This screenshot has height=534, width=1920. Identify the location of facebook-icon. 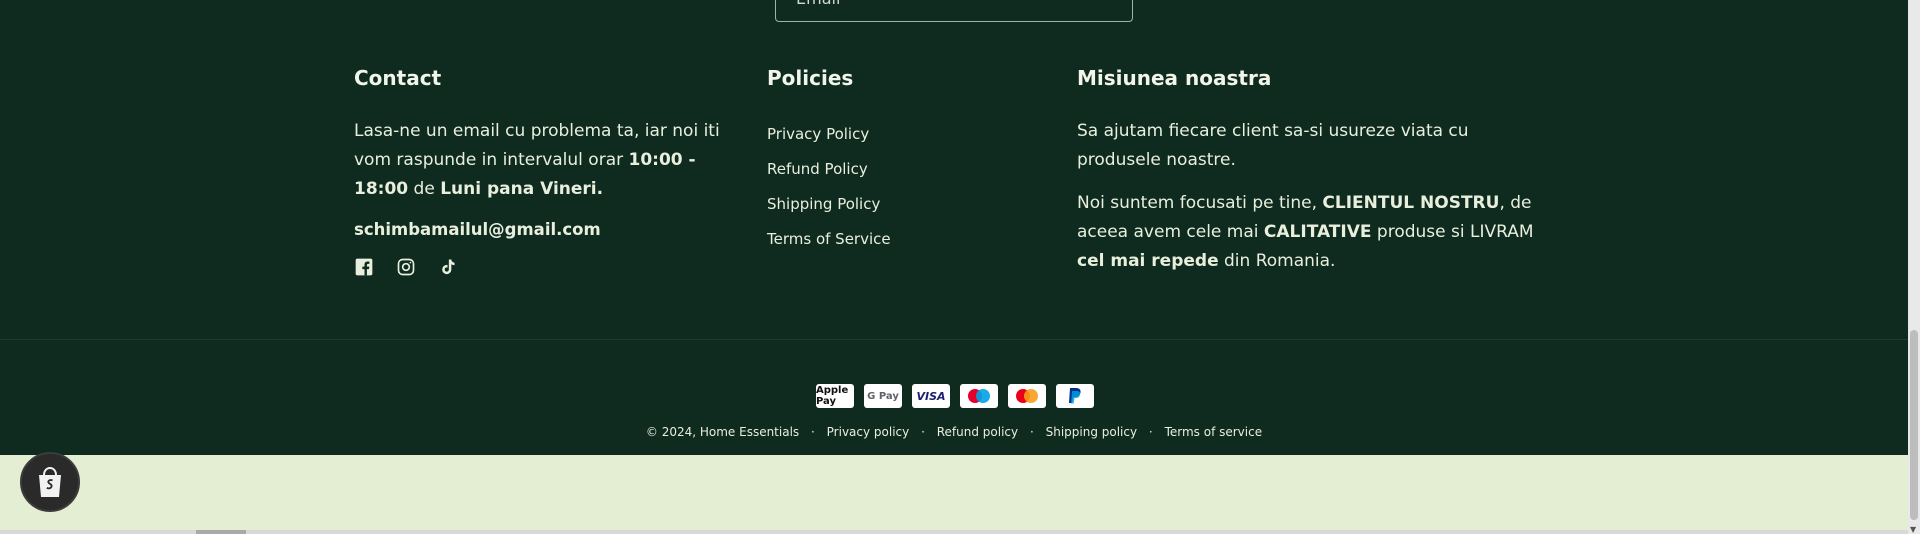
(364, 267).